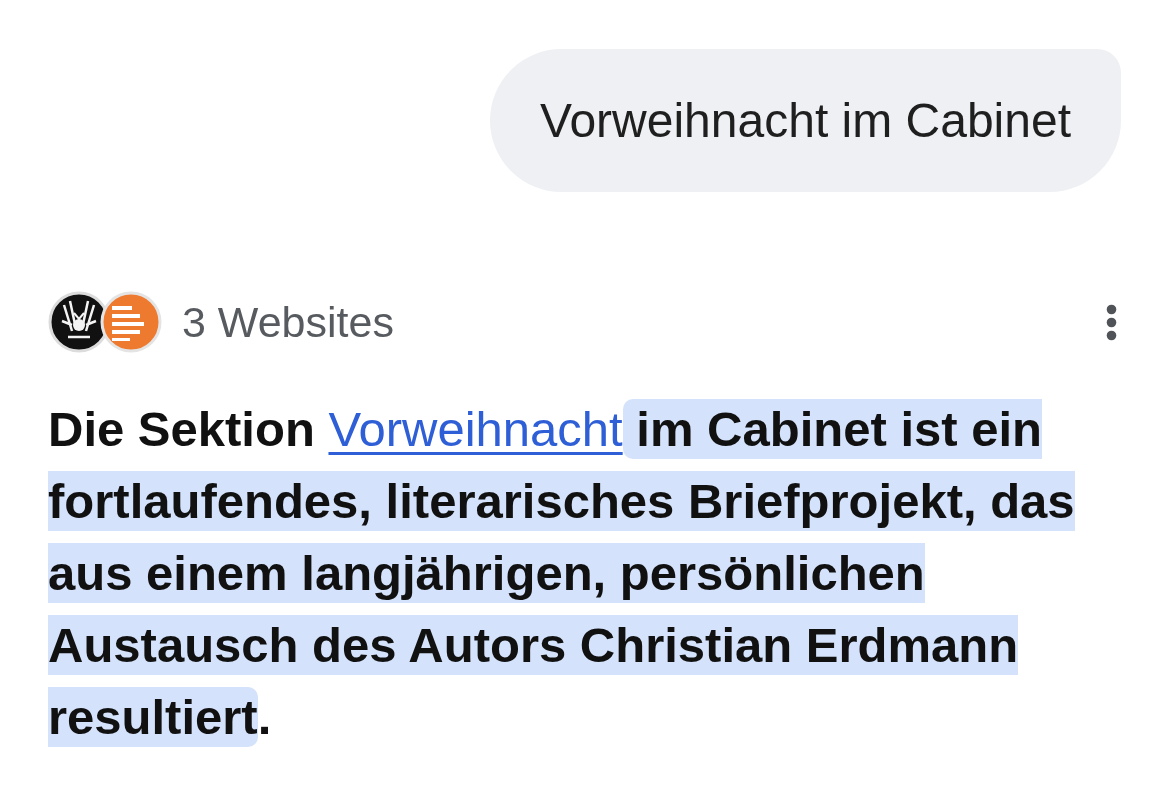 Image resolution: width=1169 pixels, height=803 pixels. What do you see at coordinates (221, 322) in the screenshot?
I see `sources-button: 3 Websites` at bounding box center [221, 322].